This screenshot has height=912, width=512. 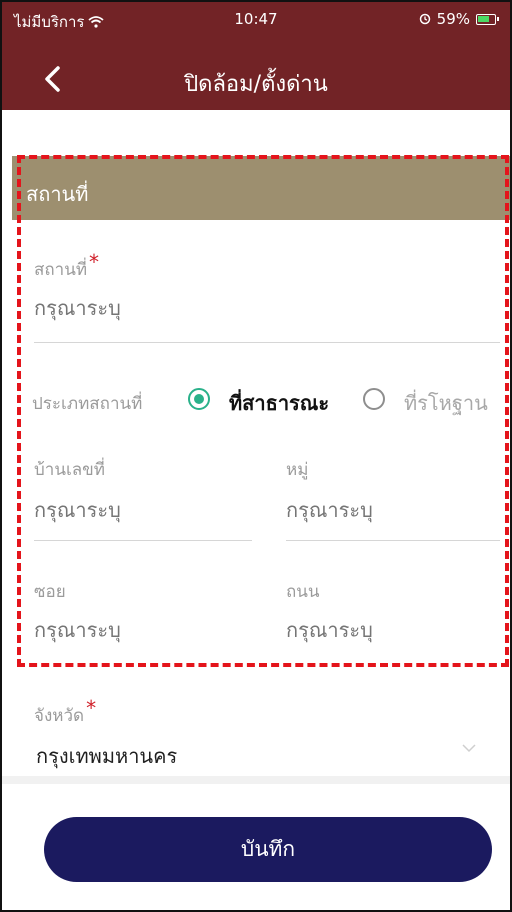 I want to click on moo-label: หมู่, so click(x=297, y=470).